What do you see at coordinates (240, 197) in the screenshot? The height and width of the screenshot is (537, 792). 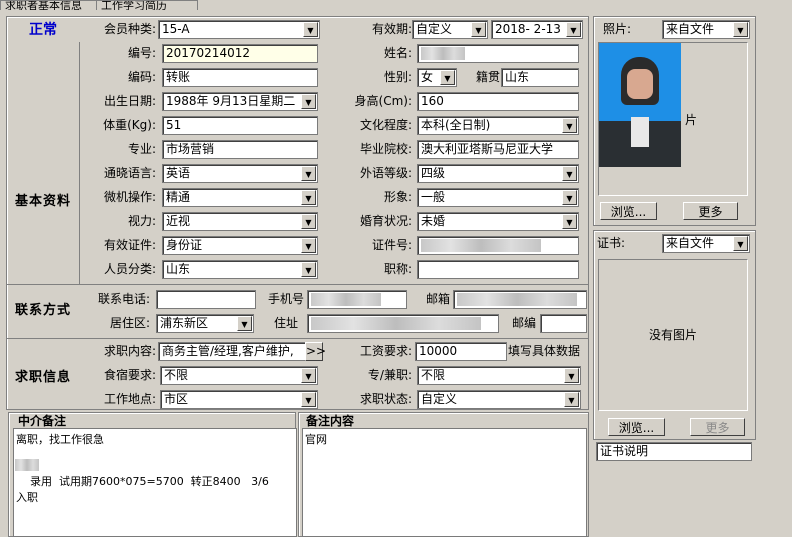 I see `computer-select: 精通 ▼` at bounding box center [240, 197].